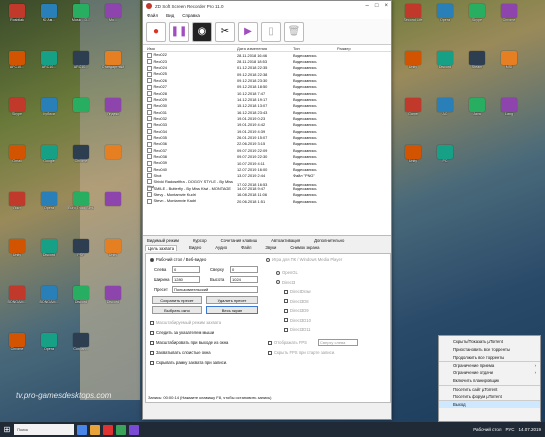  I want to click on tray-desktop-label: Рабочий стол, so click(487, 429).